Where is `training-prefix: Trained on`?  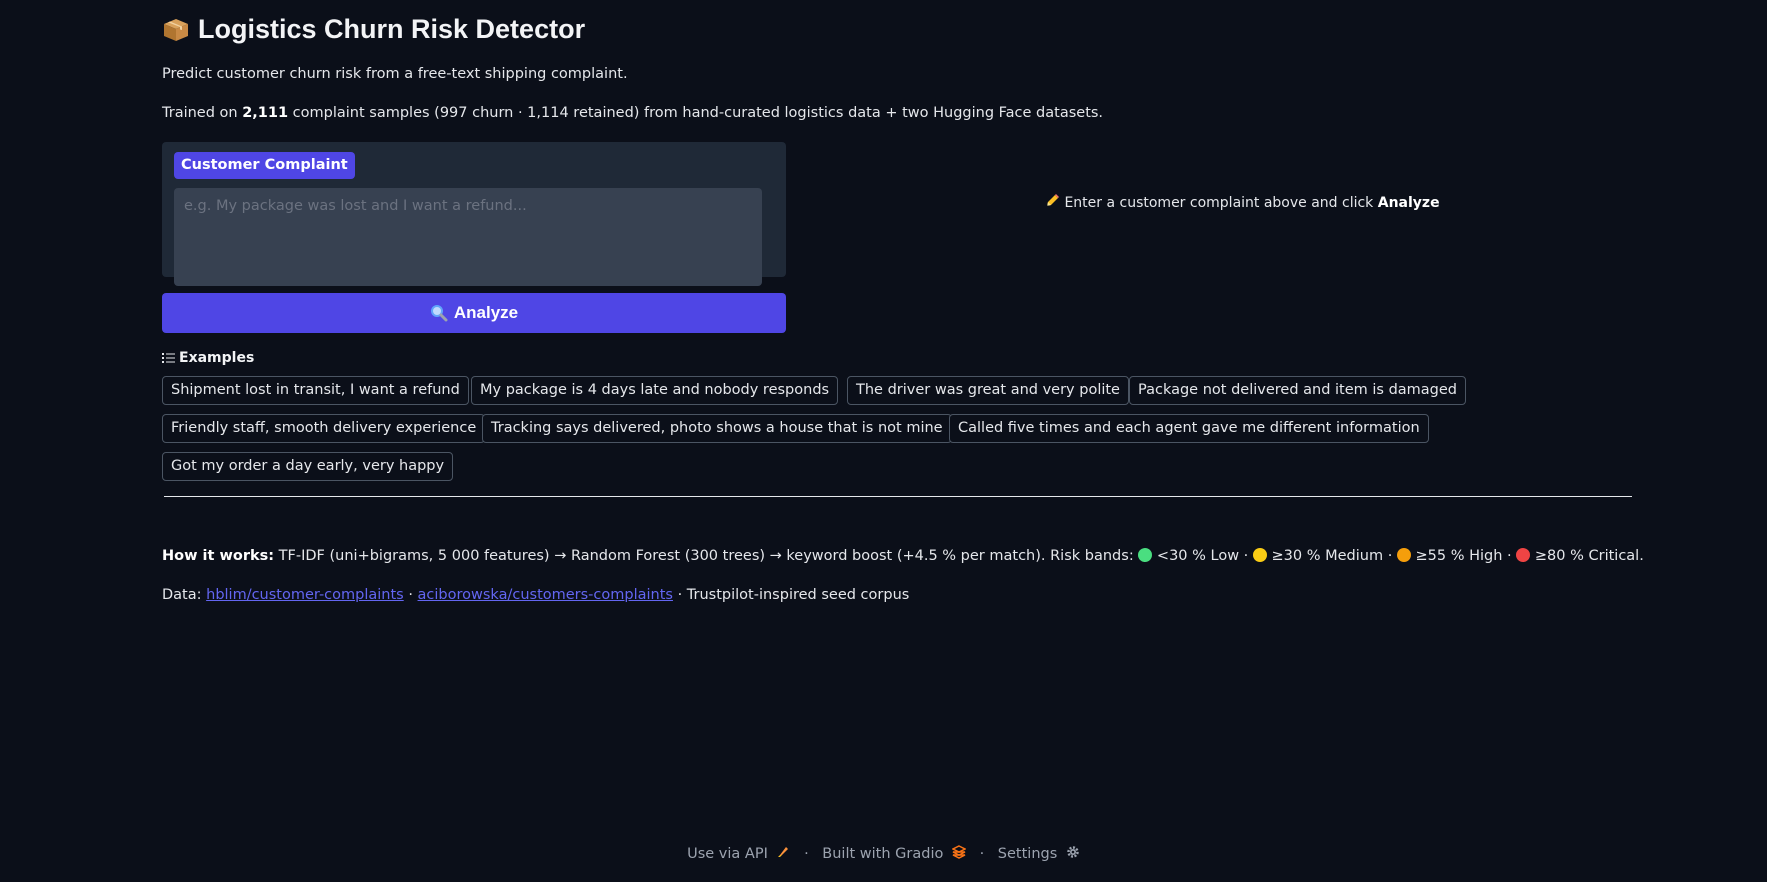
training-prefix: Trained on is located at coordinates (202, 113).